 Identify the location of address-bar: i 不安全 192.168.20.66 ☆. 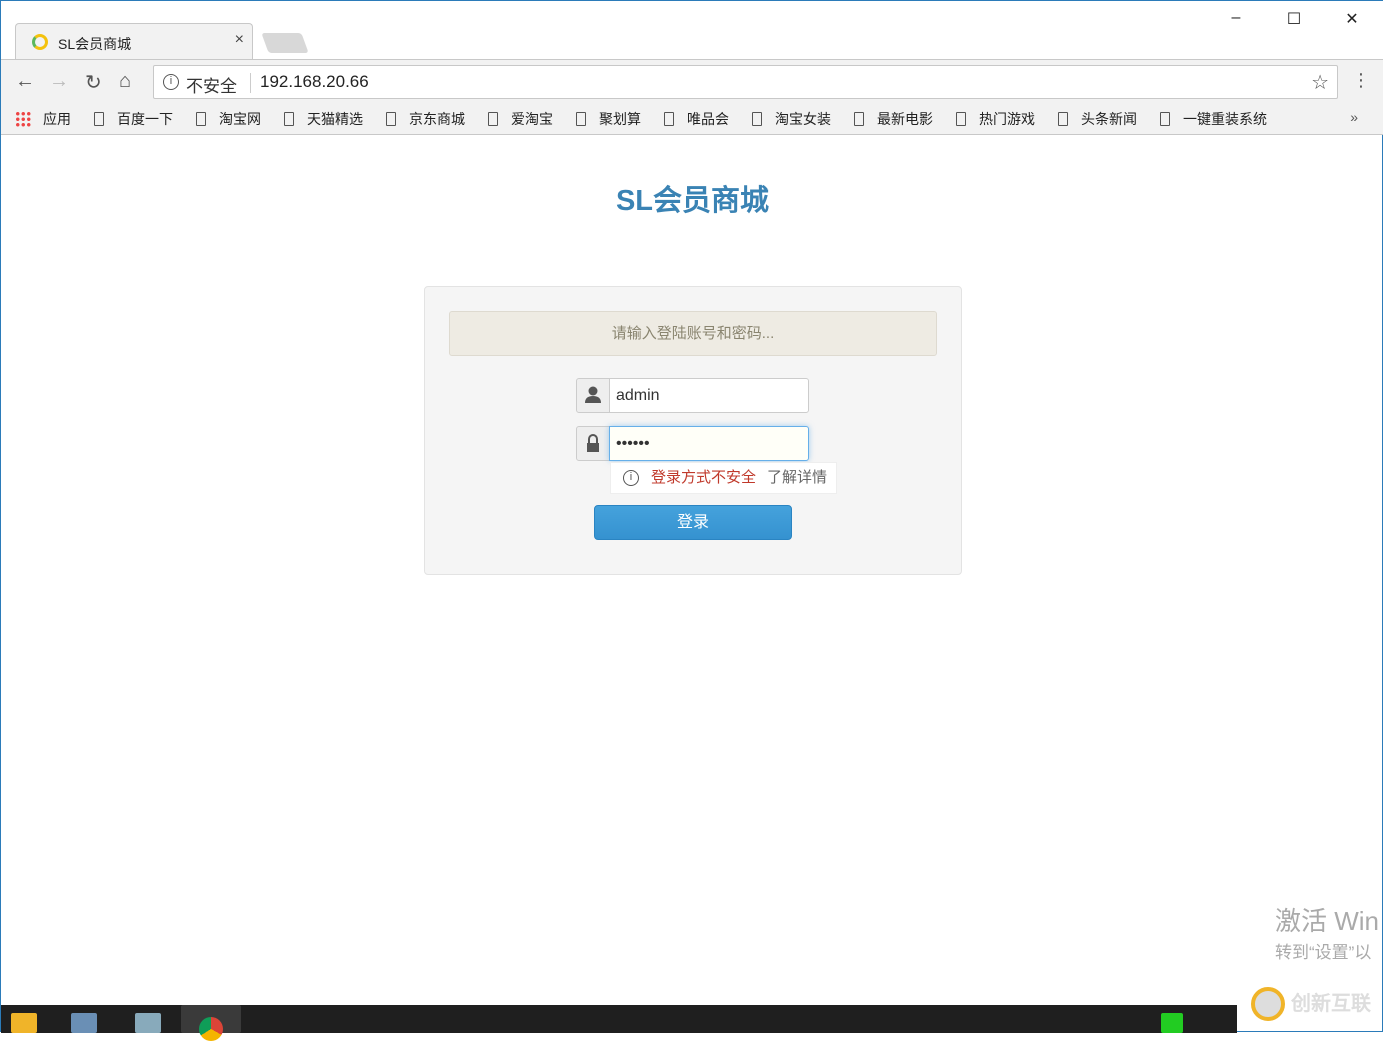
(745, 82).